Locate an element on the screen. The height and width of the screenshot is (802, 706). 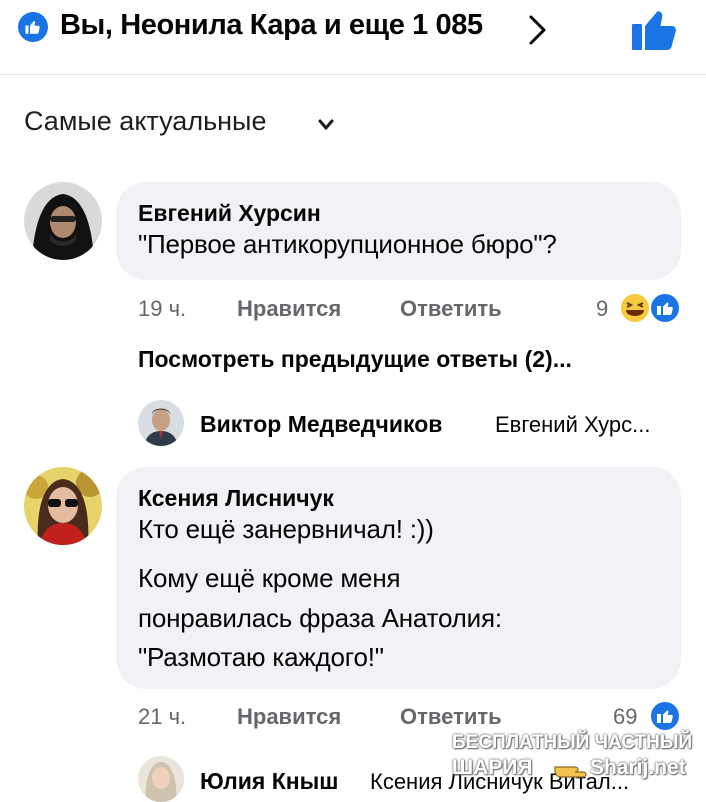
watermark-line: Sharij.net is located at coordinates (638, 767).